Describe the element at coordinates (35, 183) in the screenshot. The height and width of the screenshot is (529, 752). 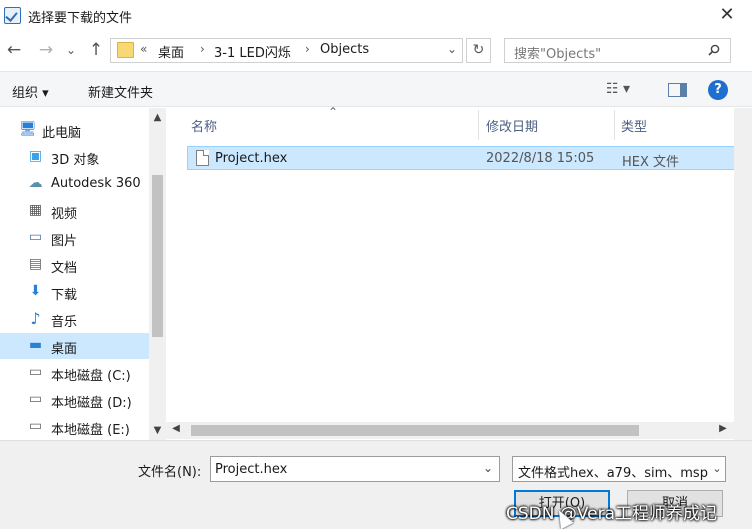
I see `cloud-icon: ☁` at that location.